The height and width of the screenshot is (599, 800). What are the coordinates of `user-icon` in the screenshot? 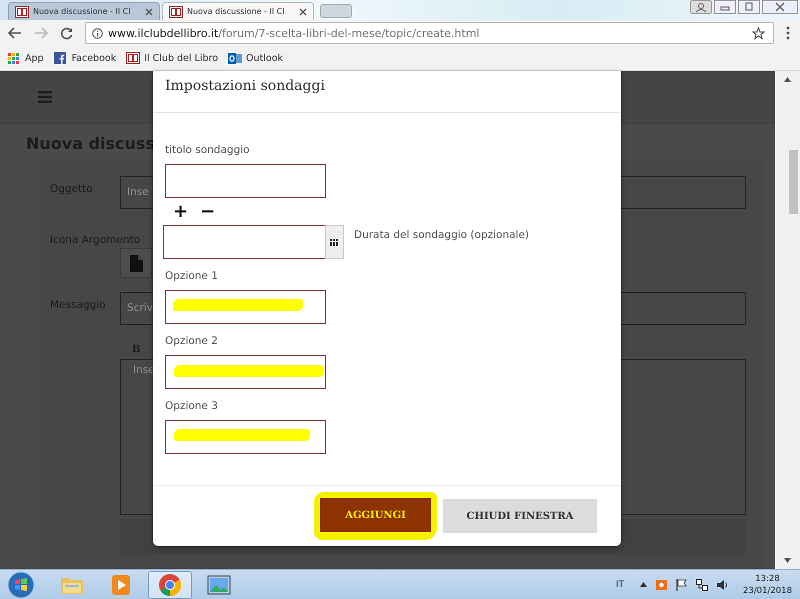 It's located at (701, 7).